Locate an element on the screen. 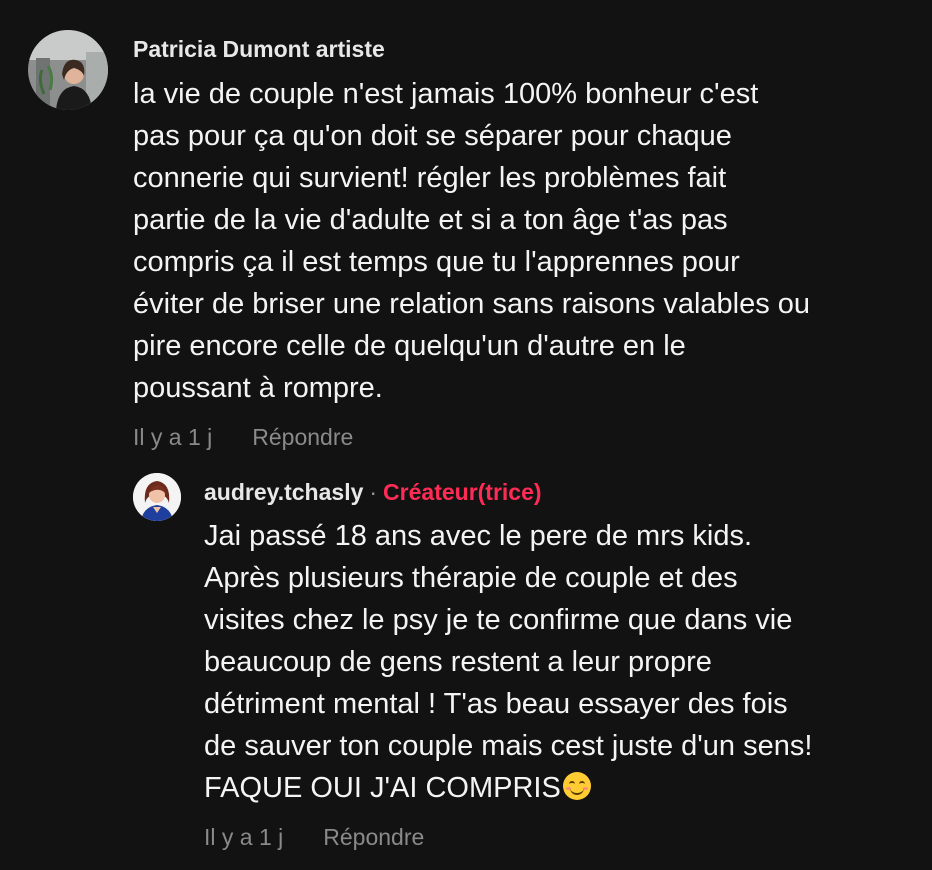 The image size is (932, 870). reply-timestamp: Il y a 1 j is located at coordinates (244, 837).